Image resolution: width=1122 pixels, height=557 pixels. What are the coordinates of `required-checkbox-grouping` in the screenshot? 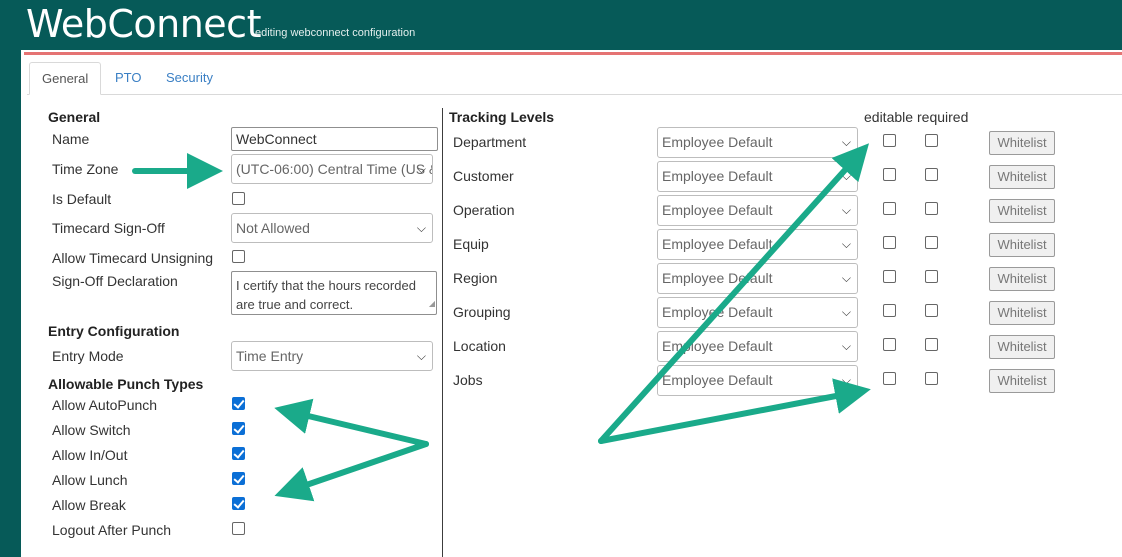 It's located at (931, 310).